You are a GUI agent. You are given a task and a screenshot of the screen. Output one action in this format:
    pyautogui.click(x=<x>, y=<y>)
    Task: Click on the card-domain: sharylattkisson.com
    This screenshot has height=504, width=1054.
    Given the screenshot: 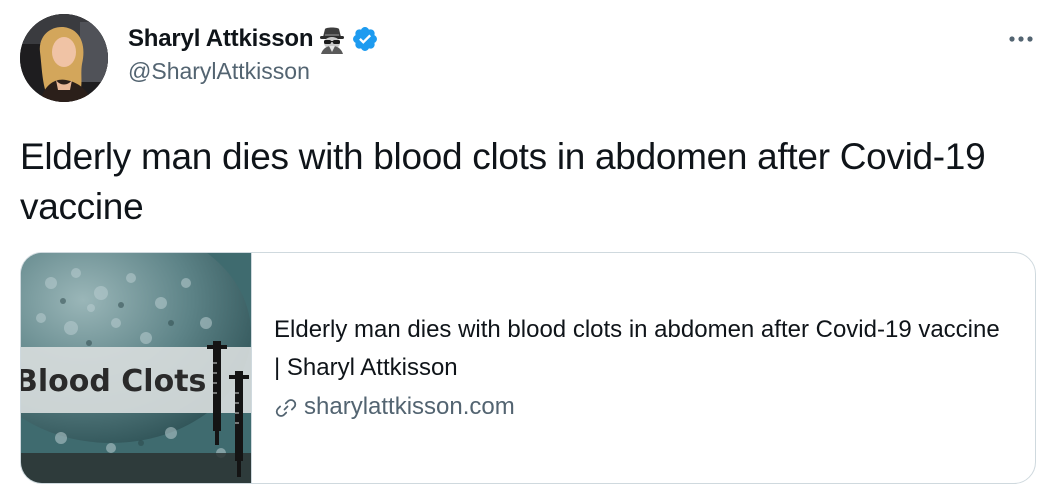 What is the action you would take?
    pyautogui.click(x=644, y=407)
    